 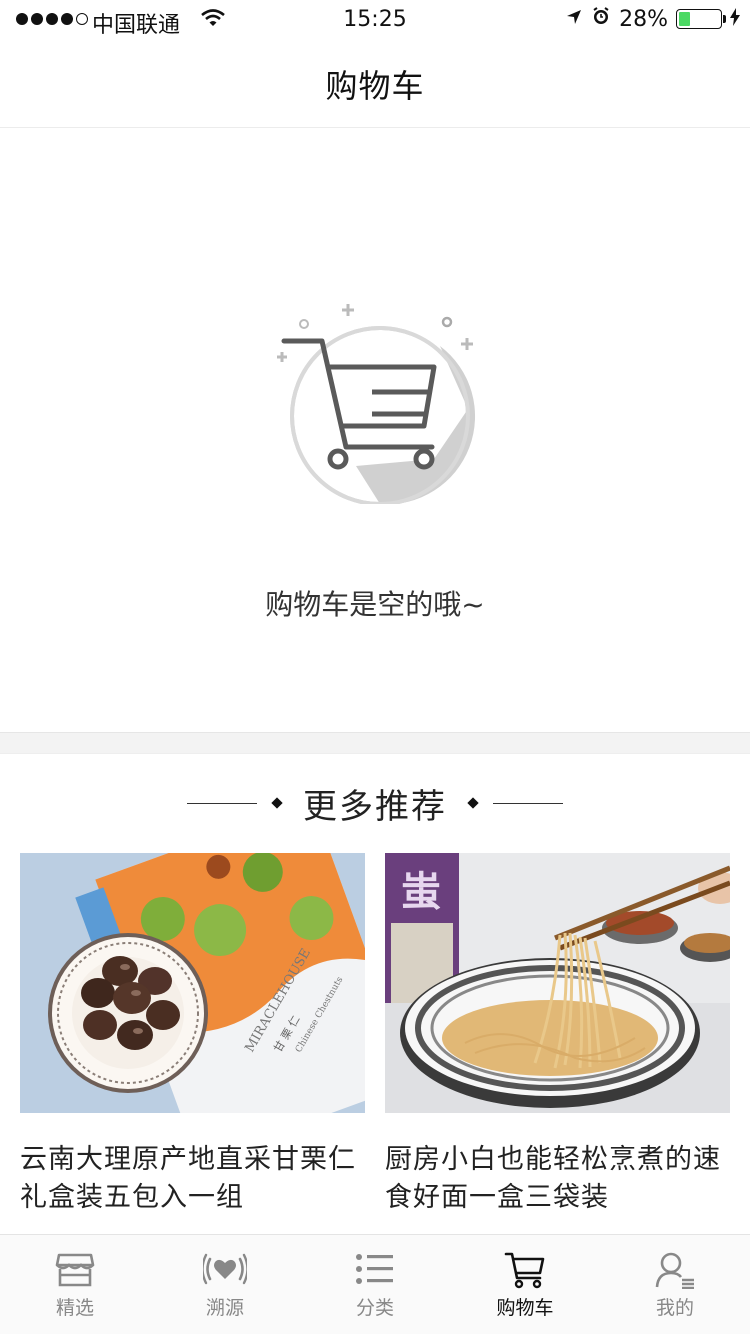 I want to click on tab-label: 分类, so click(x=374, y=1308).